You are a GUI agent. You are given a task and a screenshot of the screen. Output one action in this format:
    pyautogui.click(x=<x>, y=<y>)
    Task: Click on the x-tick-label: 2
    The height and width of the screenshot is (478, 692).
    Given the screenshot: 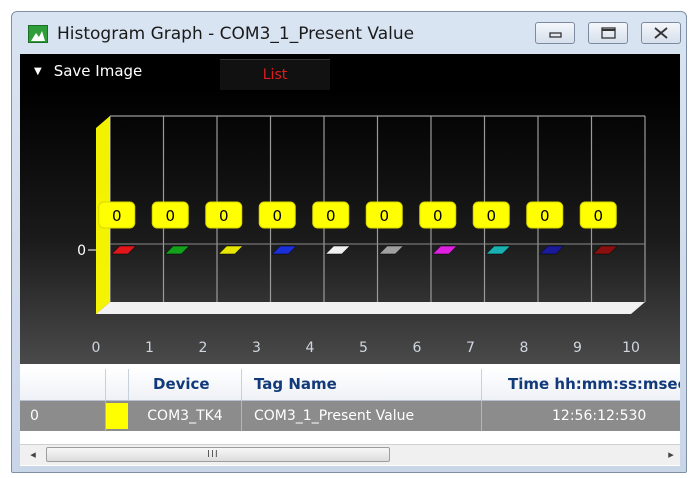 What is the action you would take?
    pyautogui.click(x=203, y=348)
    